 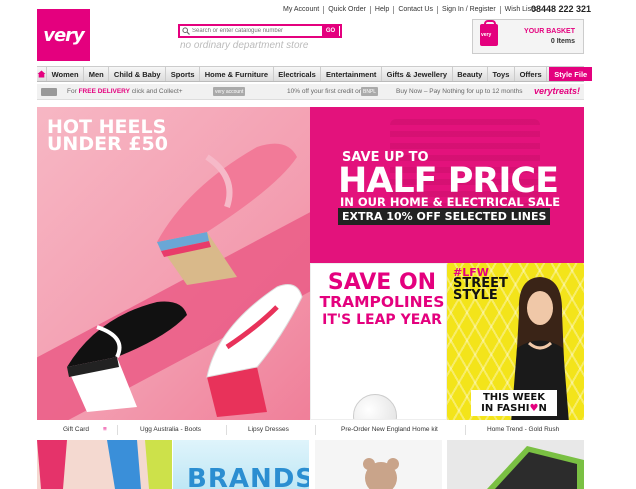 What do you see at coordinates (375, 406) in the screenshot?
I see `ball-image` at bounding box center [375, 406].